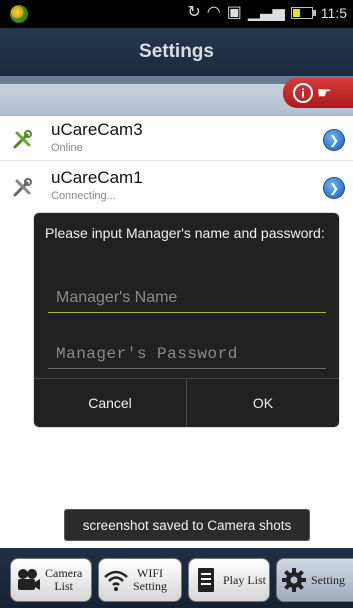 This screenshot has height=608, width=353. I want to click on tab-setting: Setting, so click(314, 580).